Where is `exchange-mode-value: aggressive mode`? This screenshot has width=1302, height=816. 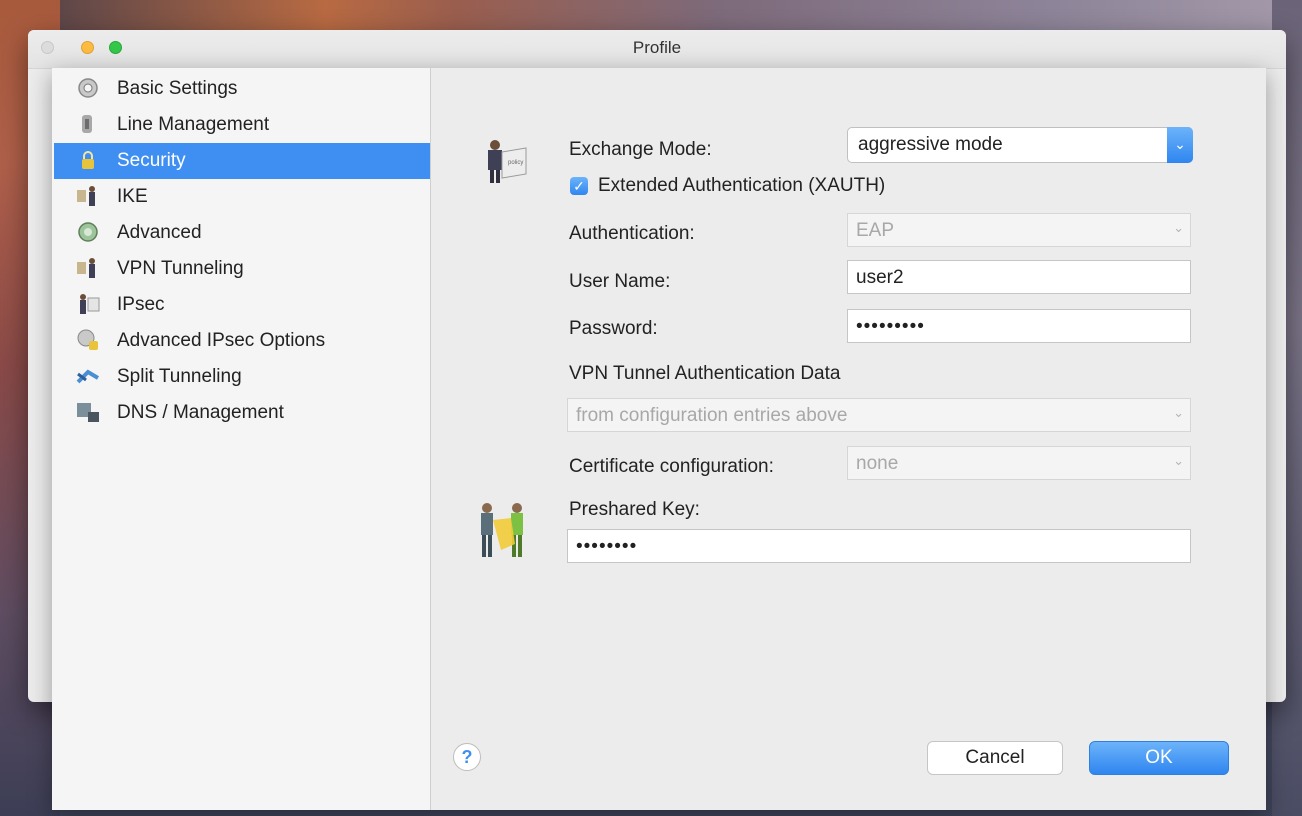 exchange-mode-value: aggressive mode is located at coordinates (930, 144).